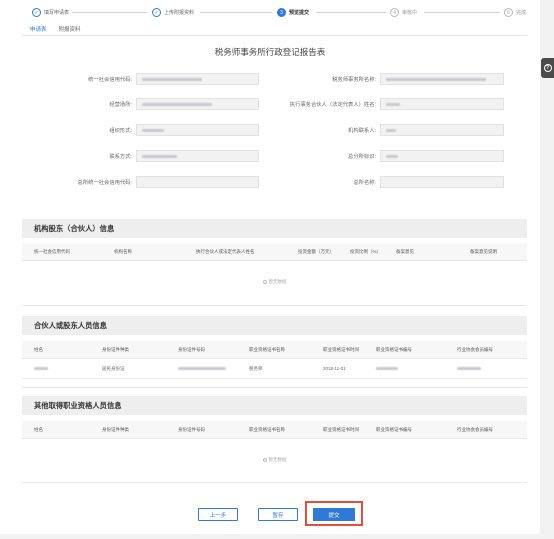  Describe the element at coordinates (197, 104) in the screenshot. I see `address-input` at that location.